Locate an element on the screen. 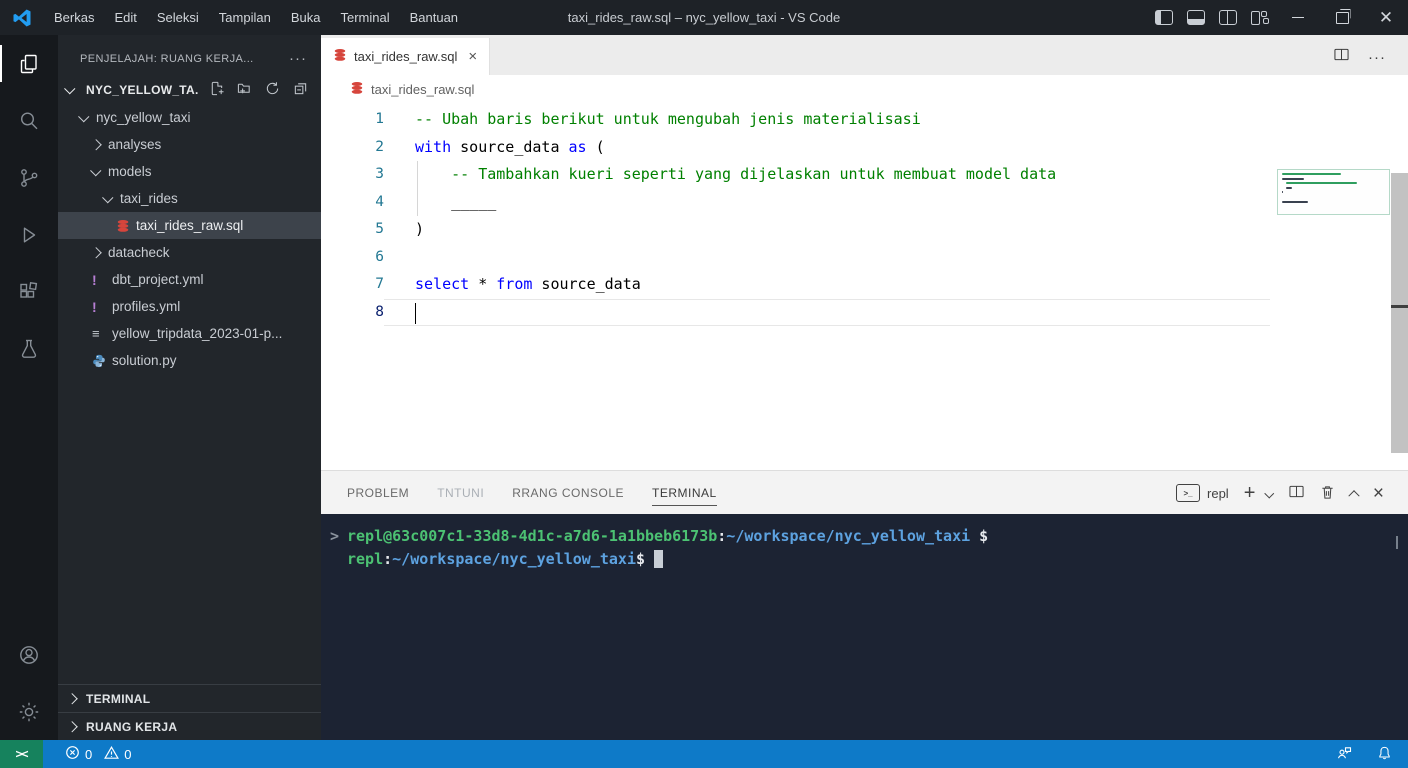 This screenshot has width=1408, height=768. new-folder-icon is located at coordinates (244, 90).